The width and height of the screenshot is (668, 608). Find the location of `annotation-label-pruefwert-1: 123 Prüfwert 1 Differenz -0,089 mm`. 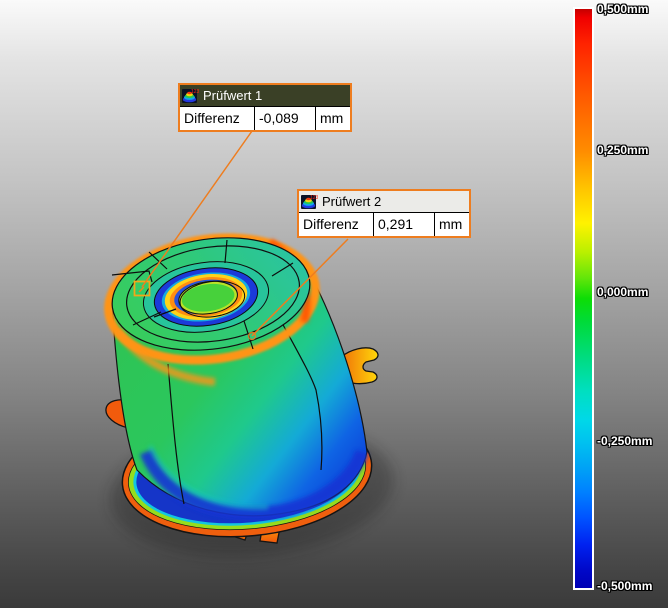

annotation-label-pruefwert-1: 123 Prüfwert 1 Differenz -0,089 mm is located at coordinates (265, 107).